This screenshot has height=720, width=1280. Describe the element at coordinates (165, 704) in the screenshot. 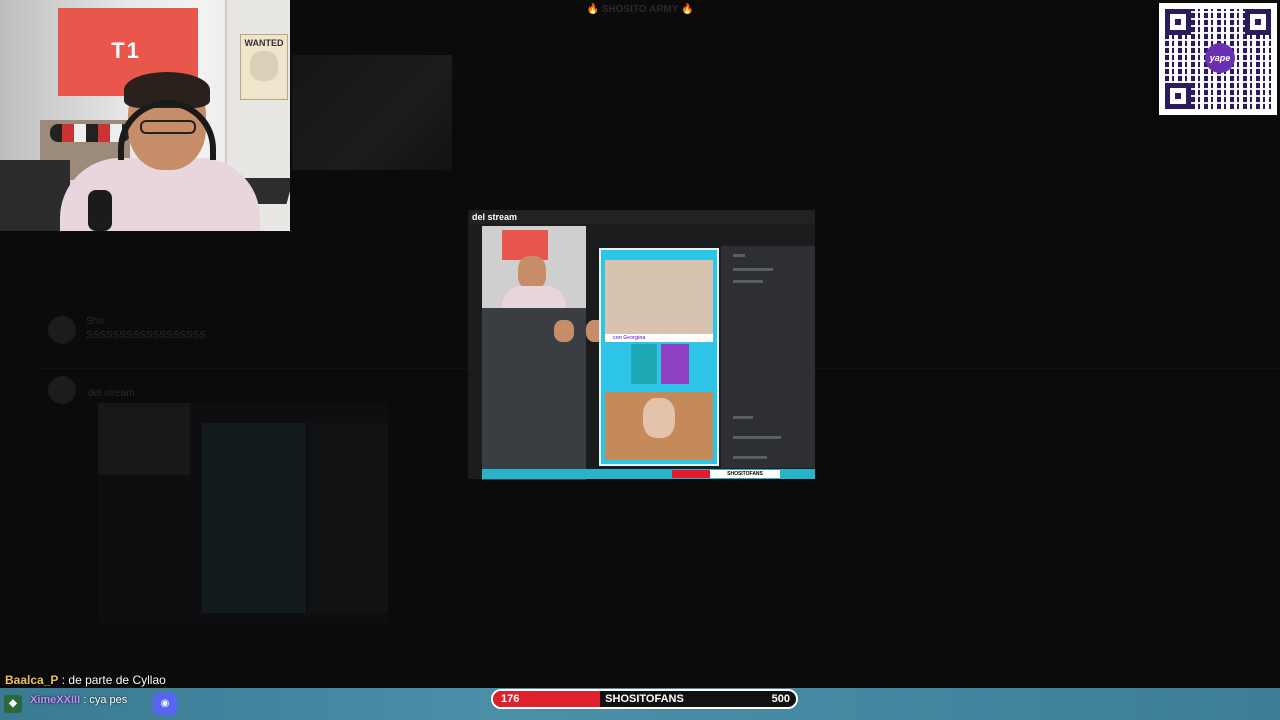

I see `discord-icon: ◉` at that location.